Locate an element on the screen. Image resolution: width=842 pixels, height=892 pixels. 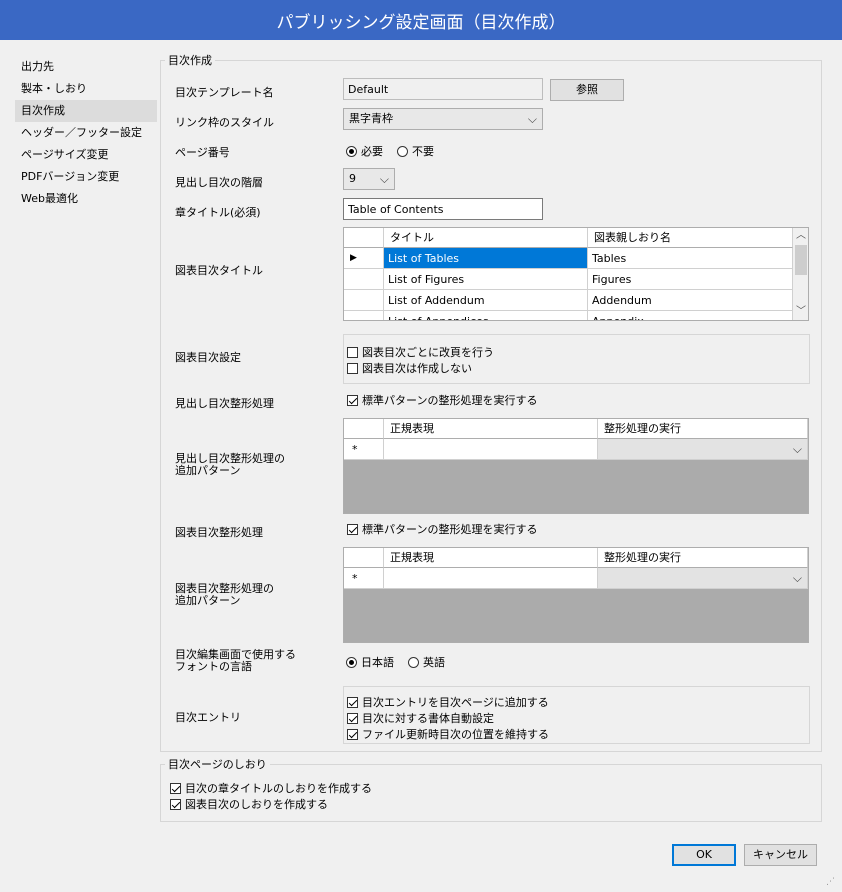
figure-format-label: 図表目次整形処理 is located at coordinates (219, 532).